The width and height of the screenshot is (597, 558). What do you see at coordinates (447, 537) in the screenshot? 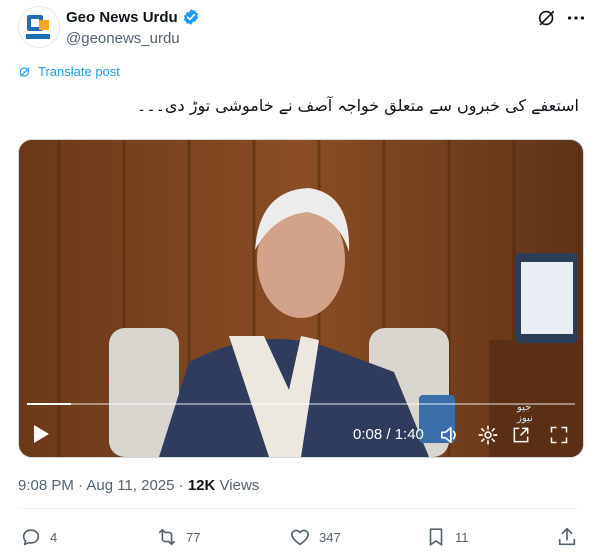
I see `bookmark-button: 11` at bounding box center [447, 537].